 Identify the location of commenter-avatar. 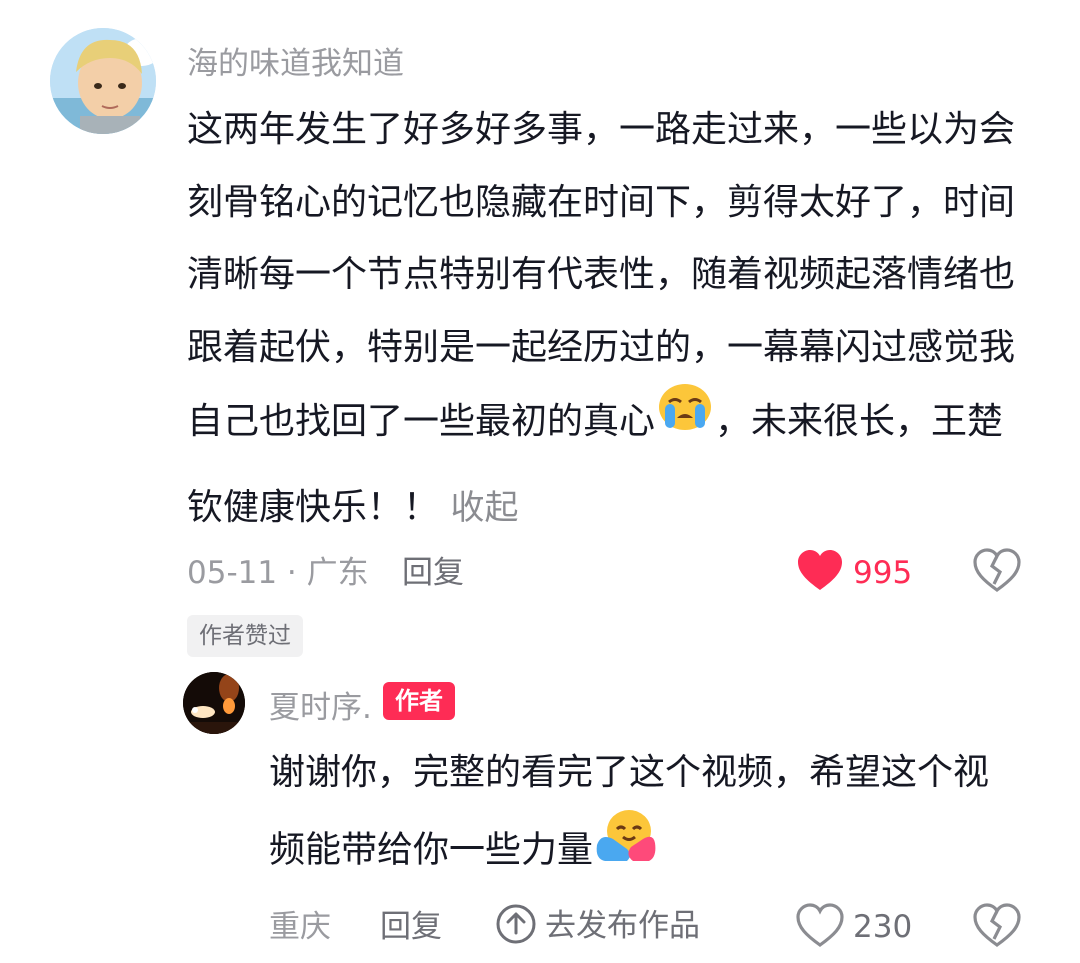
(103, 81).